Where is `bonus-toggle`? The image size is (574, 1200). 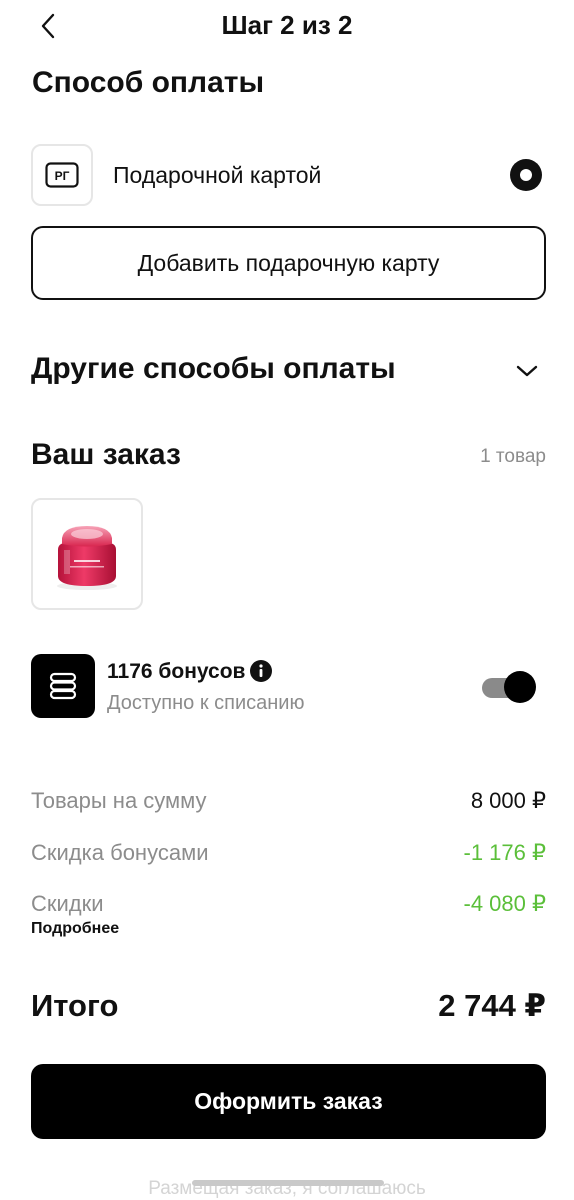
bonus-toggle is located at coordinates (509, 687).